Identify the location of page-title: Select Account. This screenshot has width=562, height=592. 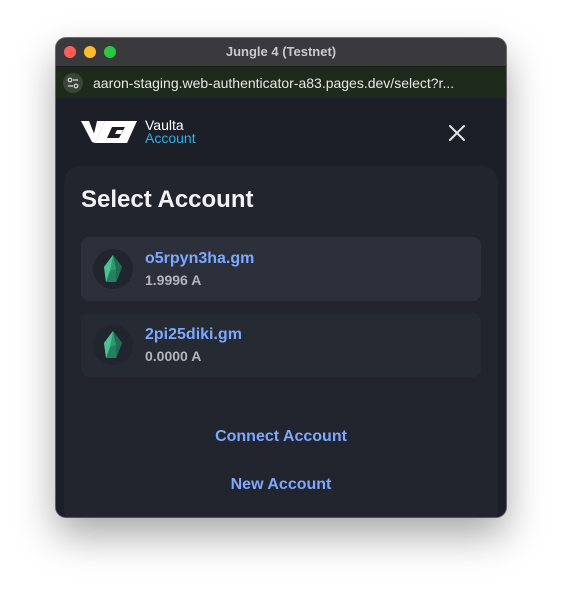
(167, 199).